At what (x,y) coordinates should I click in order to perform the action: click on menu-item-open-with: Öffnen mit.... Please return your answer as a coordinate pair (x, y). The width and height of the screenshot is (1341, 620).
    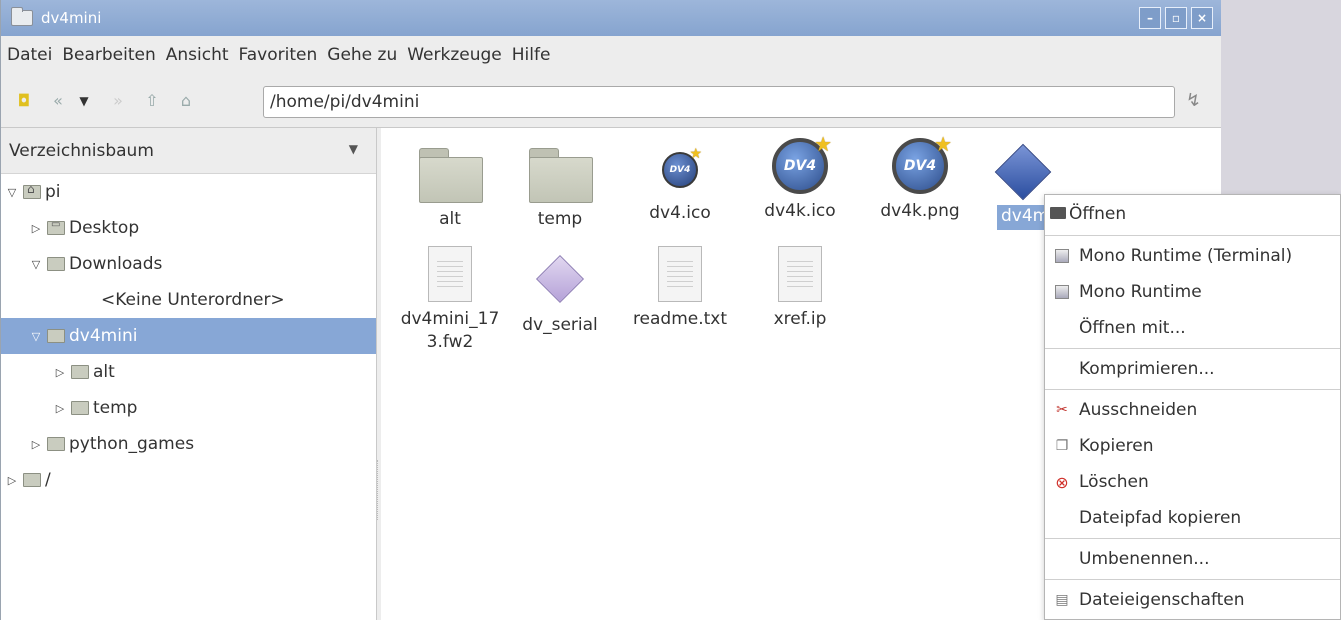
    Looking at the image, I should click on (1192, 328).